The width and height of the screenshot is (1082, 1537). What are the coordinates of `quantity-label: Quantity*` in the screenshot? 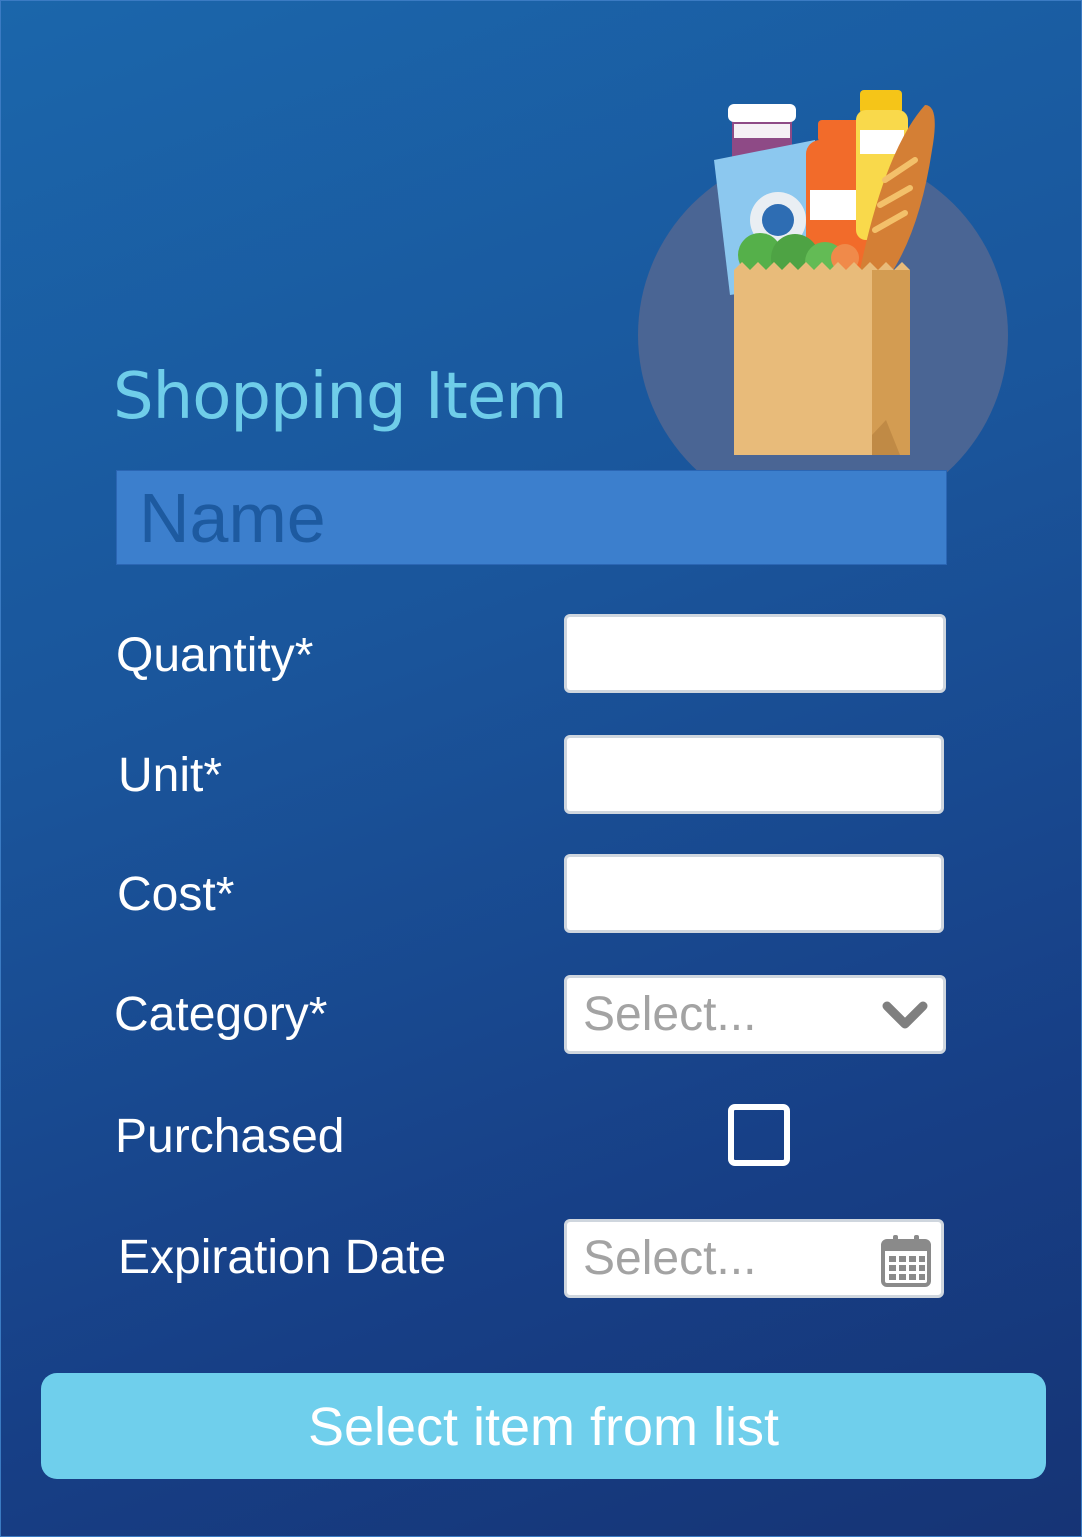 It's located at (215, 655).